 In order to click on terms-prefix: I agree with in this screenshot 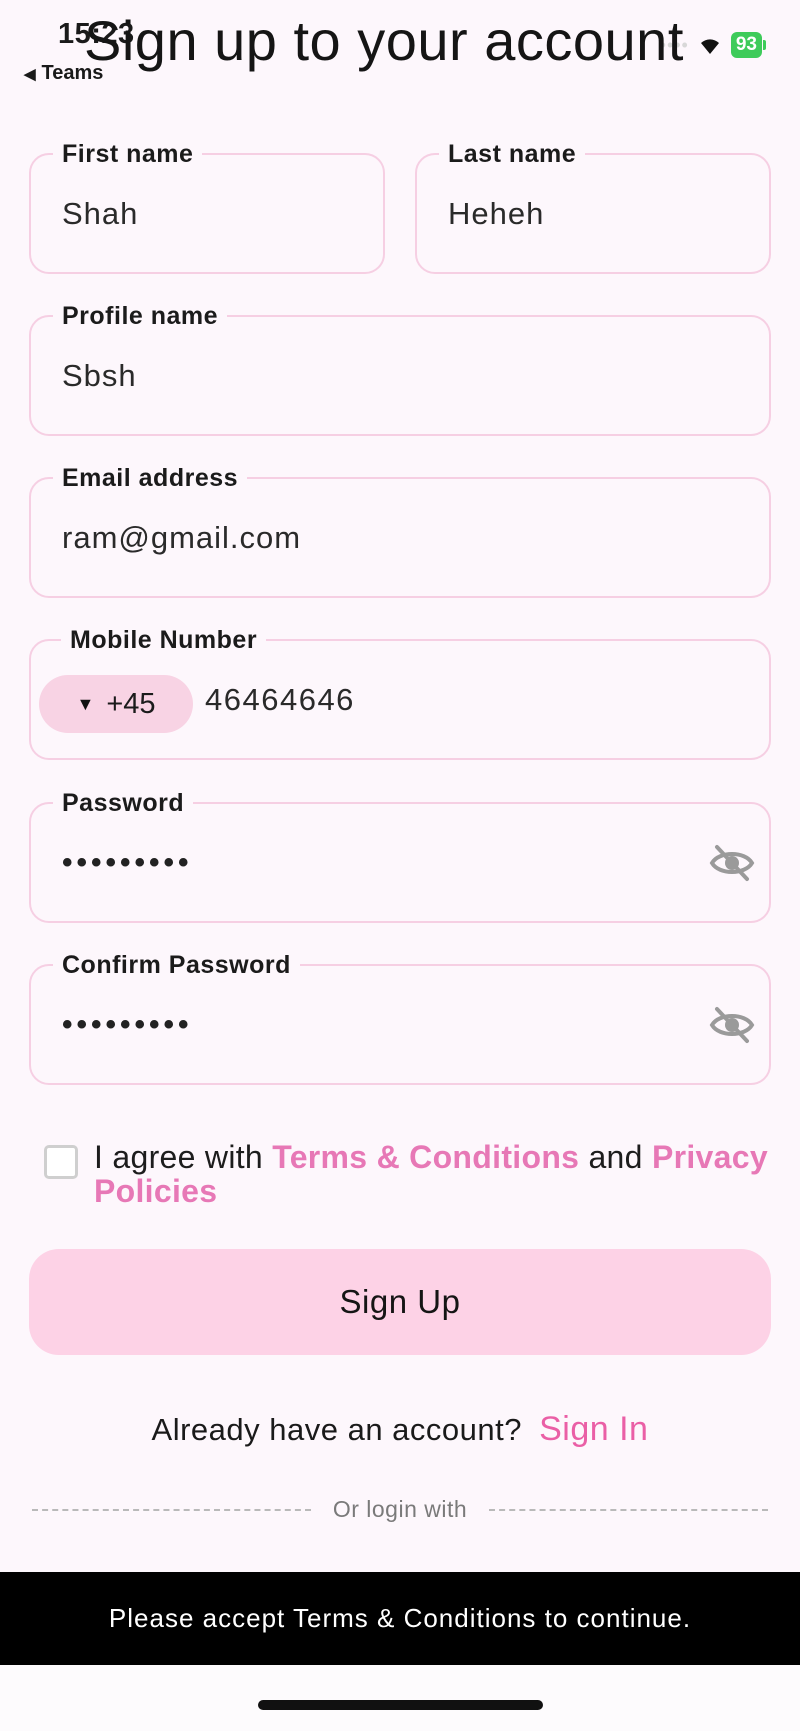, I will do `click(183, 1157)`.